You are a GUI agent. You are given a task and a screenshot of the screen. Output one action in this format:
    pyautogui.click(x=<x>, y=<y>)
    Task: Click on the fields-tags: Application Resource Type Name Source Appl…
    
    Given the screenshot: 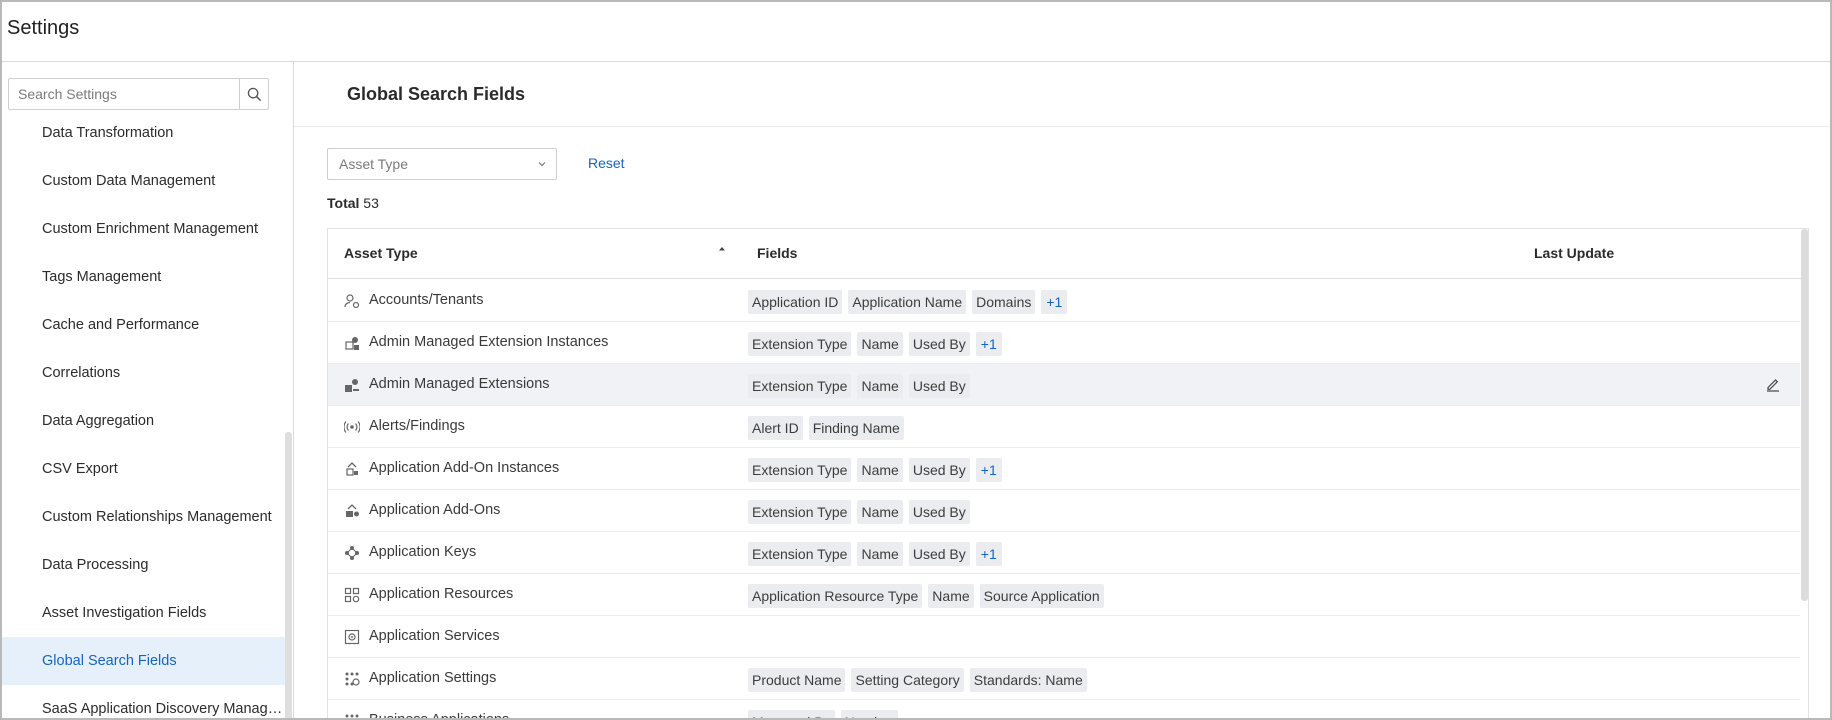 What is the action you would take?
    pyautogui.click(x=926, y=596)
    